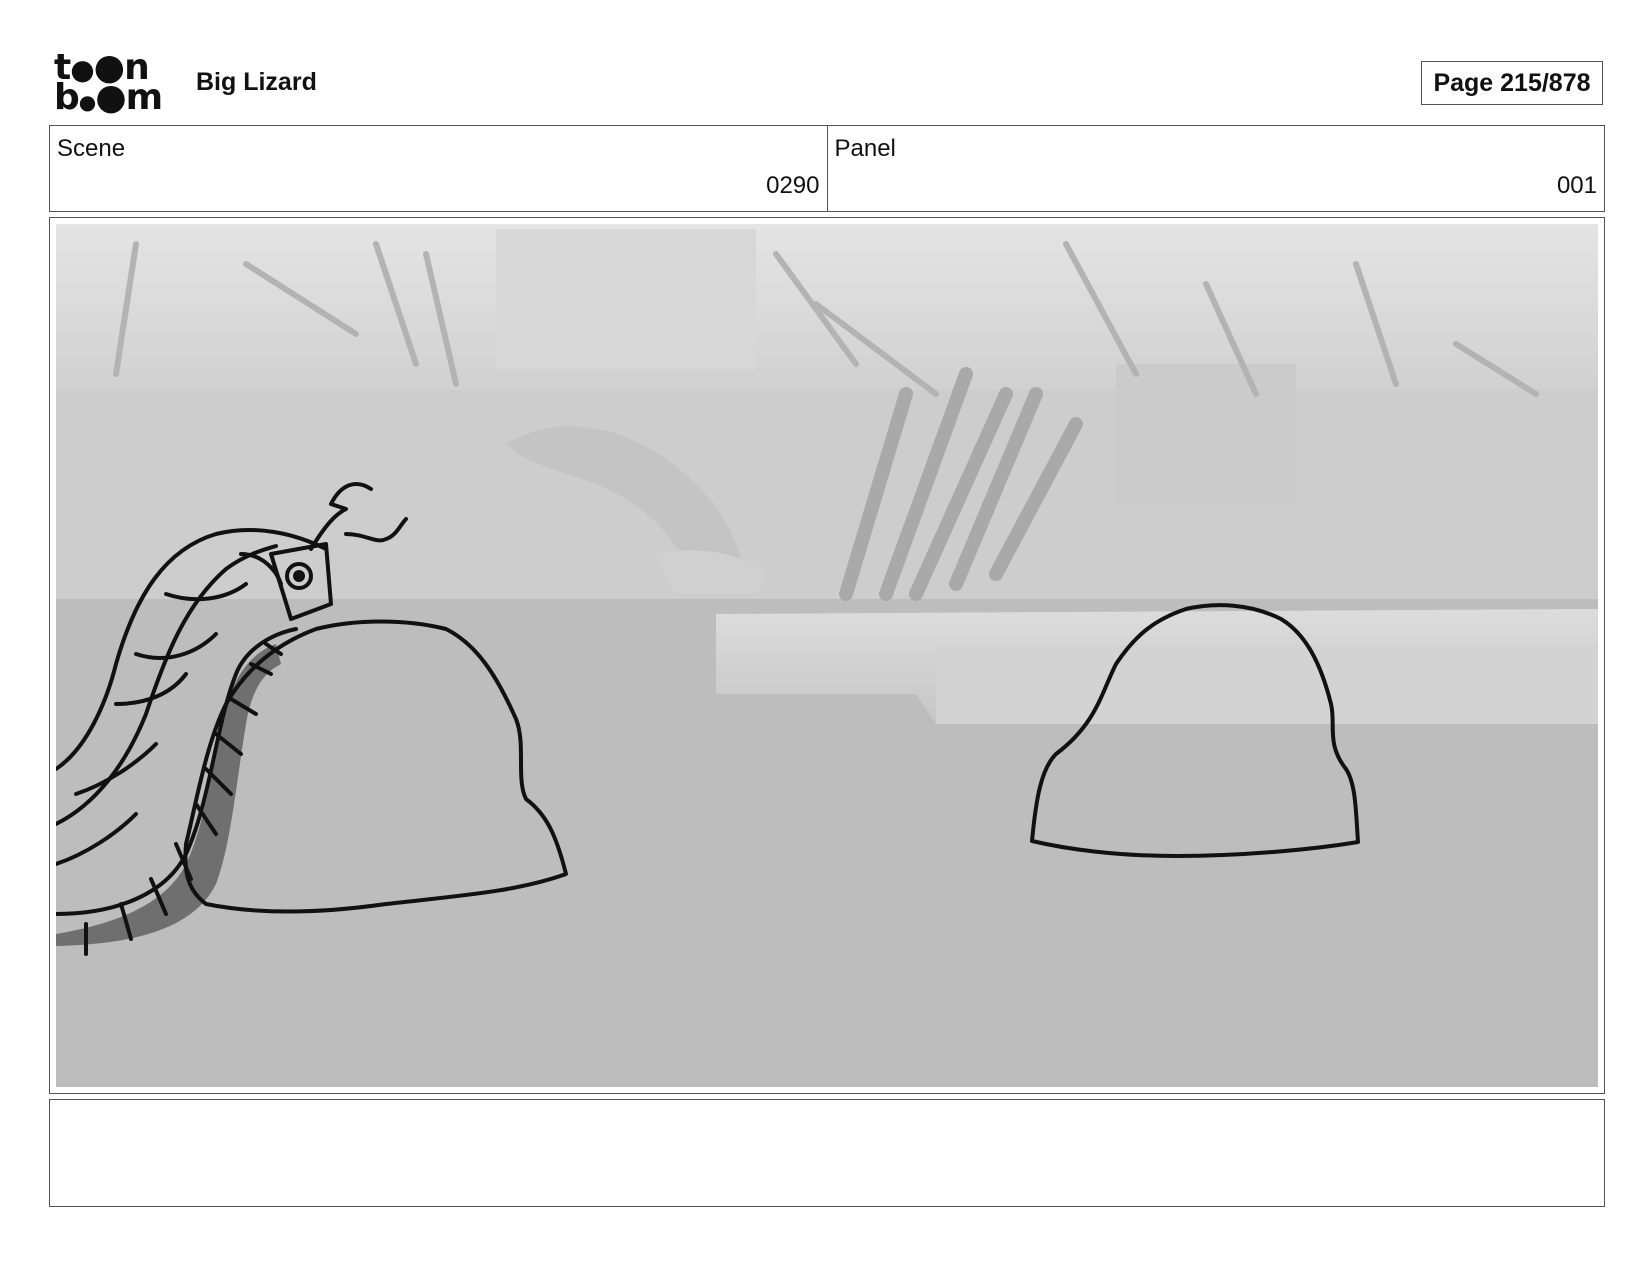 This screenshot has height=1275, width=1650. I want to click on project-title: Big Lizard, so click(256, 82).